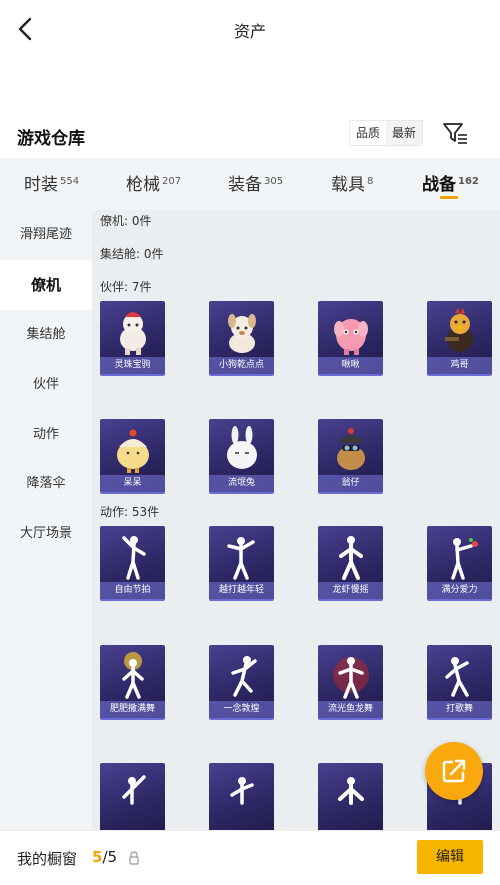 This screenshot has height=885, width=500. Describe the element at coordinates (143, 185) in the screenshot. I see `tab-label: 枪械` at that location.